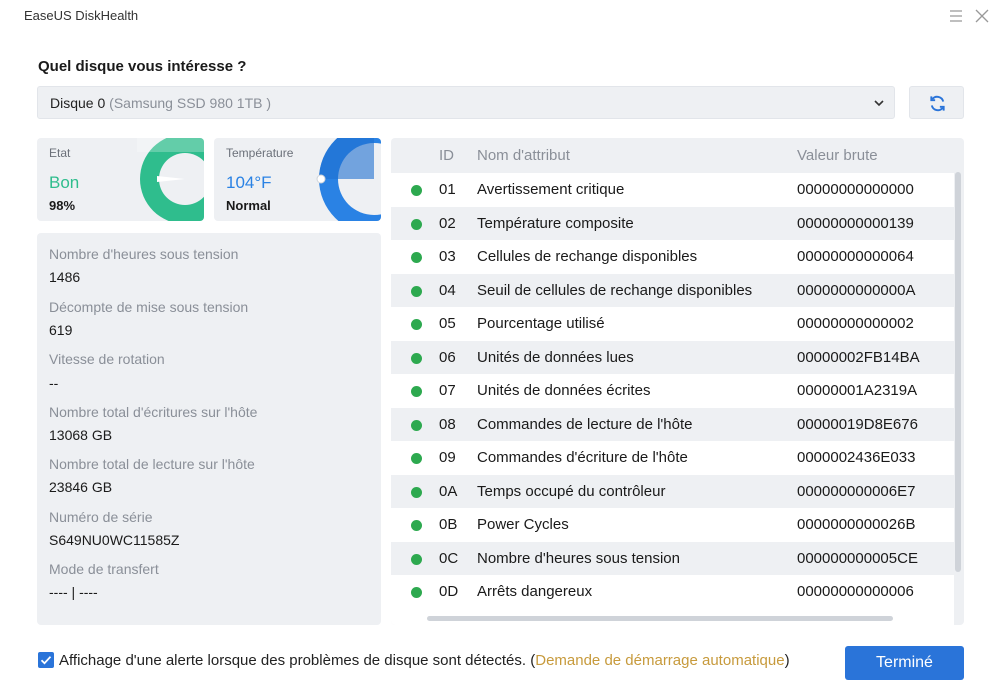  Describe the element at coordinates (837, 155) in the screenshot. I see `column-header-raw: Valeur brute` at that location.